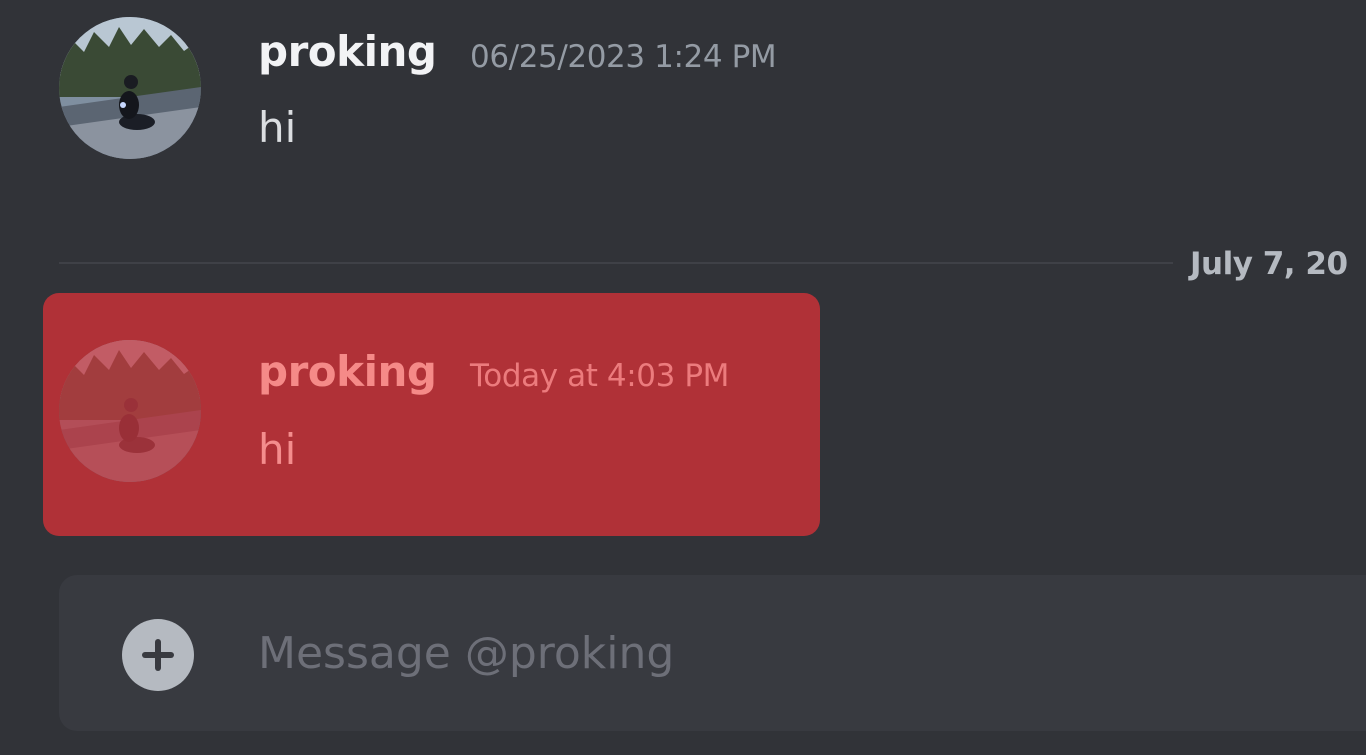 This screenshot has width=1366, height=755. Describe the element at coordinates (803, 653) in the screenshot. I see `message-input` at that location.